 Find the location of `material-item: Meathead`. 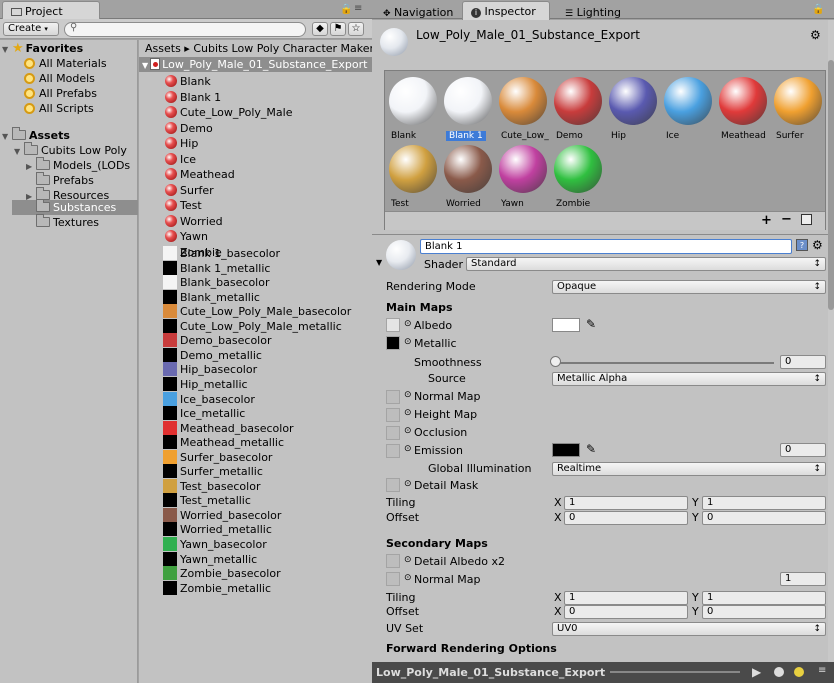

material-item: Meathead is located at coordinates (200, 174).